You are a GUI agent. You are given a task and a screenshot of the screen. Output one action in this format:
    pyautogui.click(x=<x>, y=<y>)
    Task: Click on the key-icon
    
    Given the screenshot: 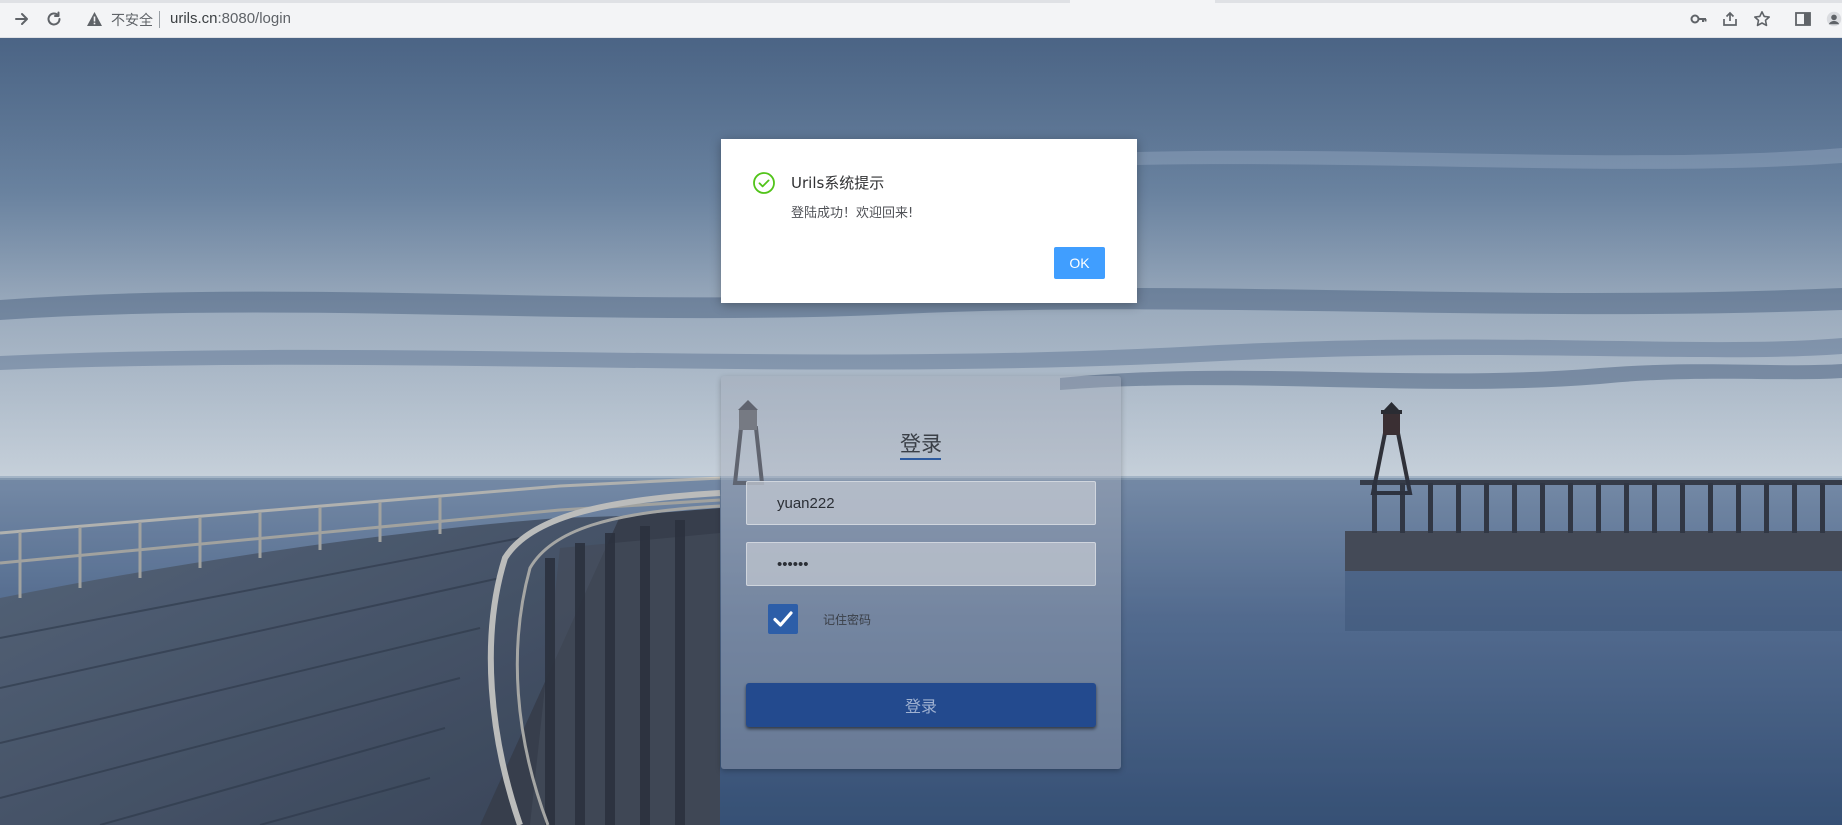 What is the action you would take?
    pyautogui.click(x=1699, y=19)
    